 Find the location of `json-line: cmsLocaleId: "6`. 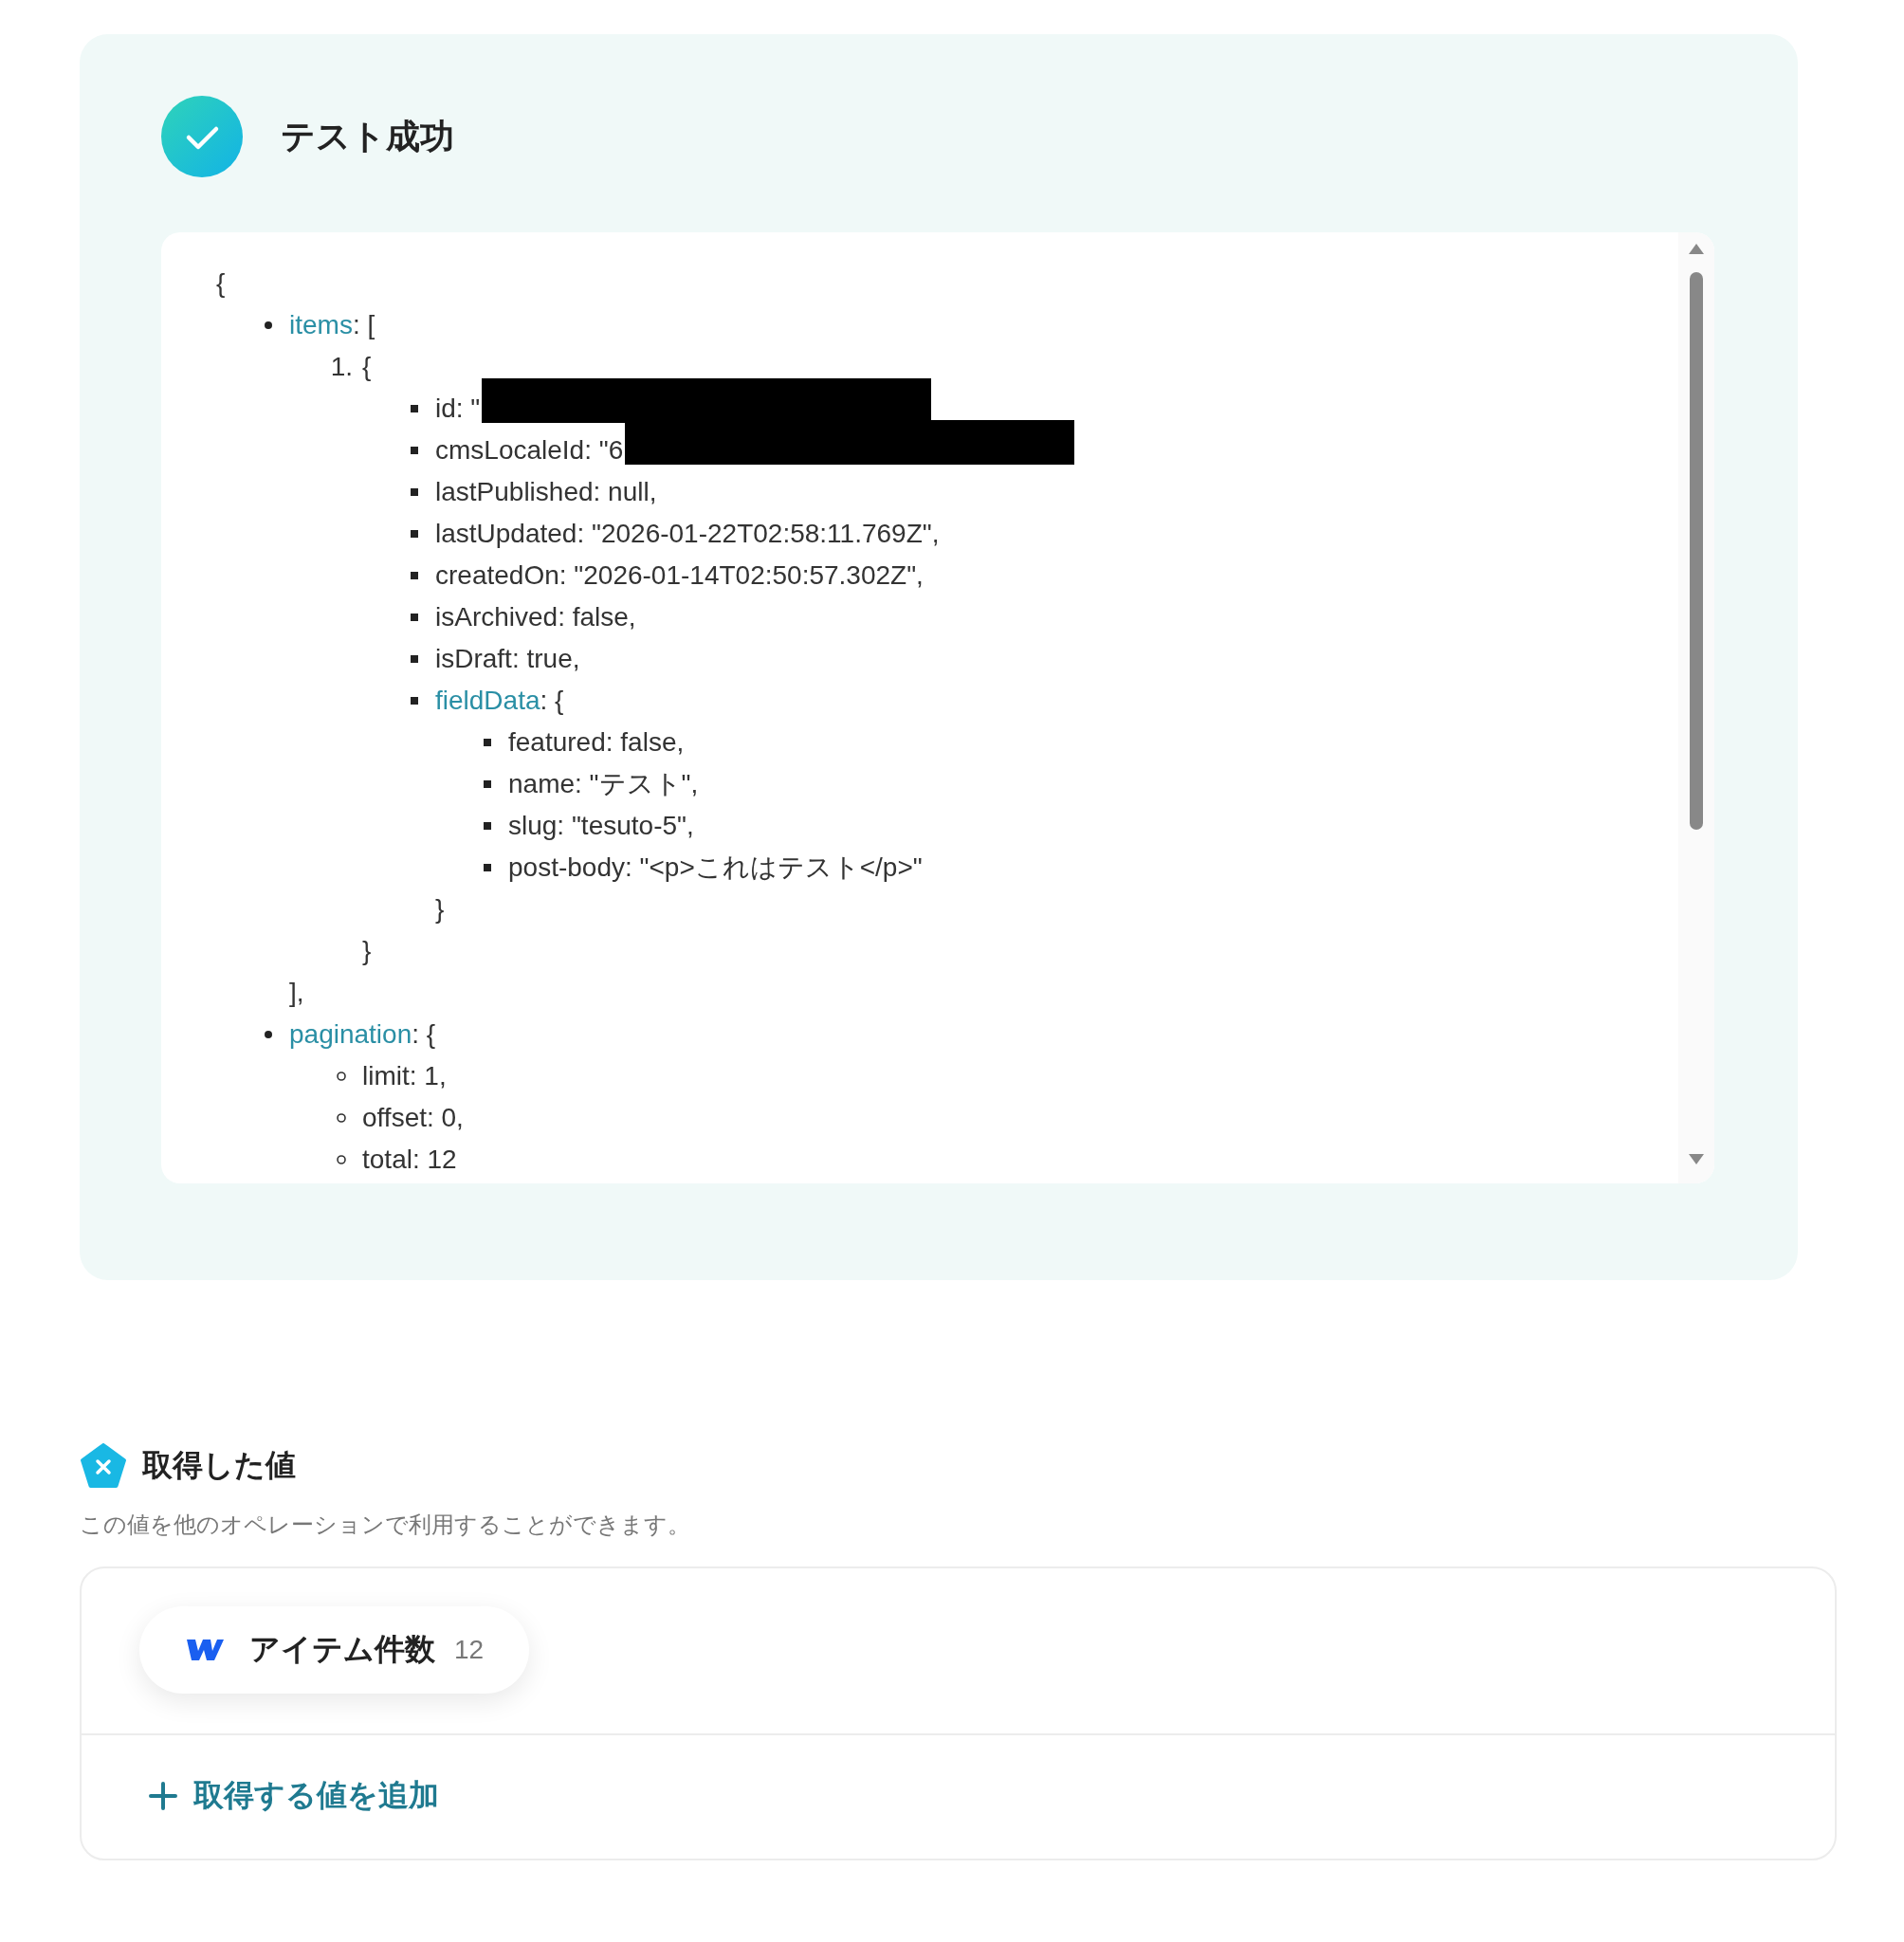

json-line: cmsLocaleId: "6 is located at coordinates (530, 450).